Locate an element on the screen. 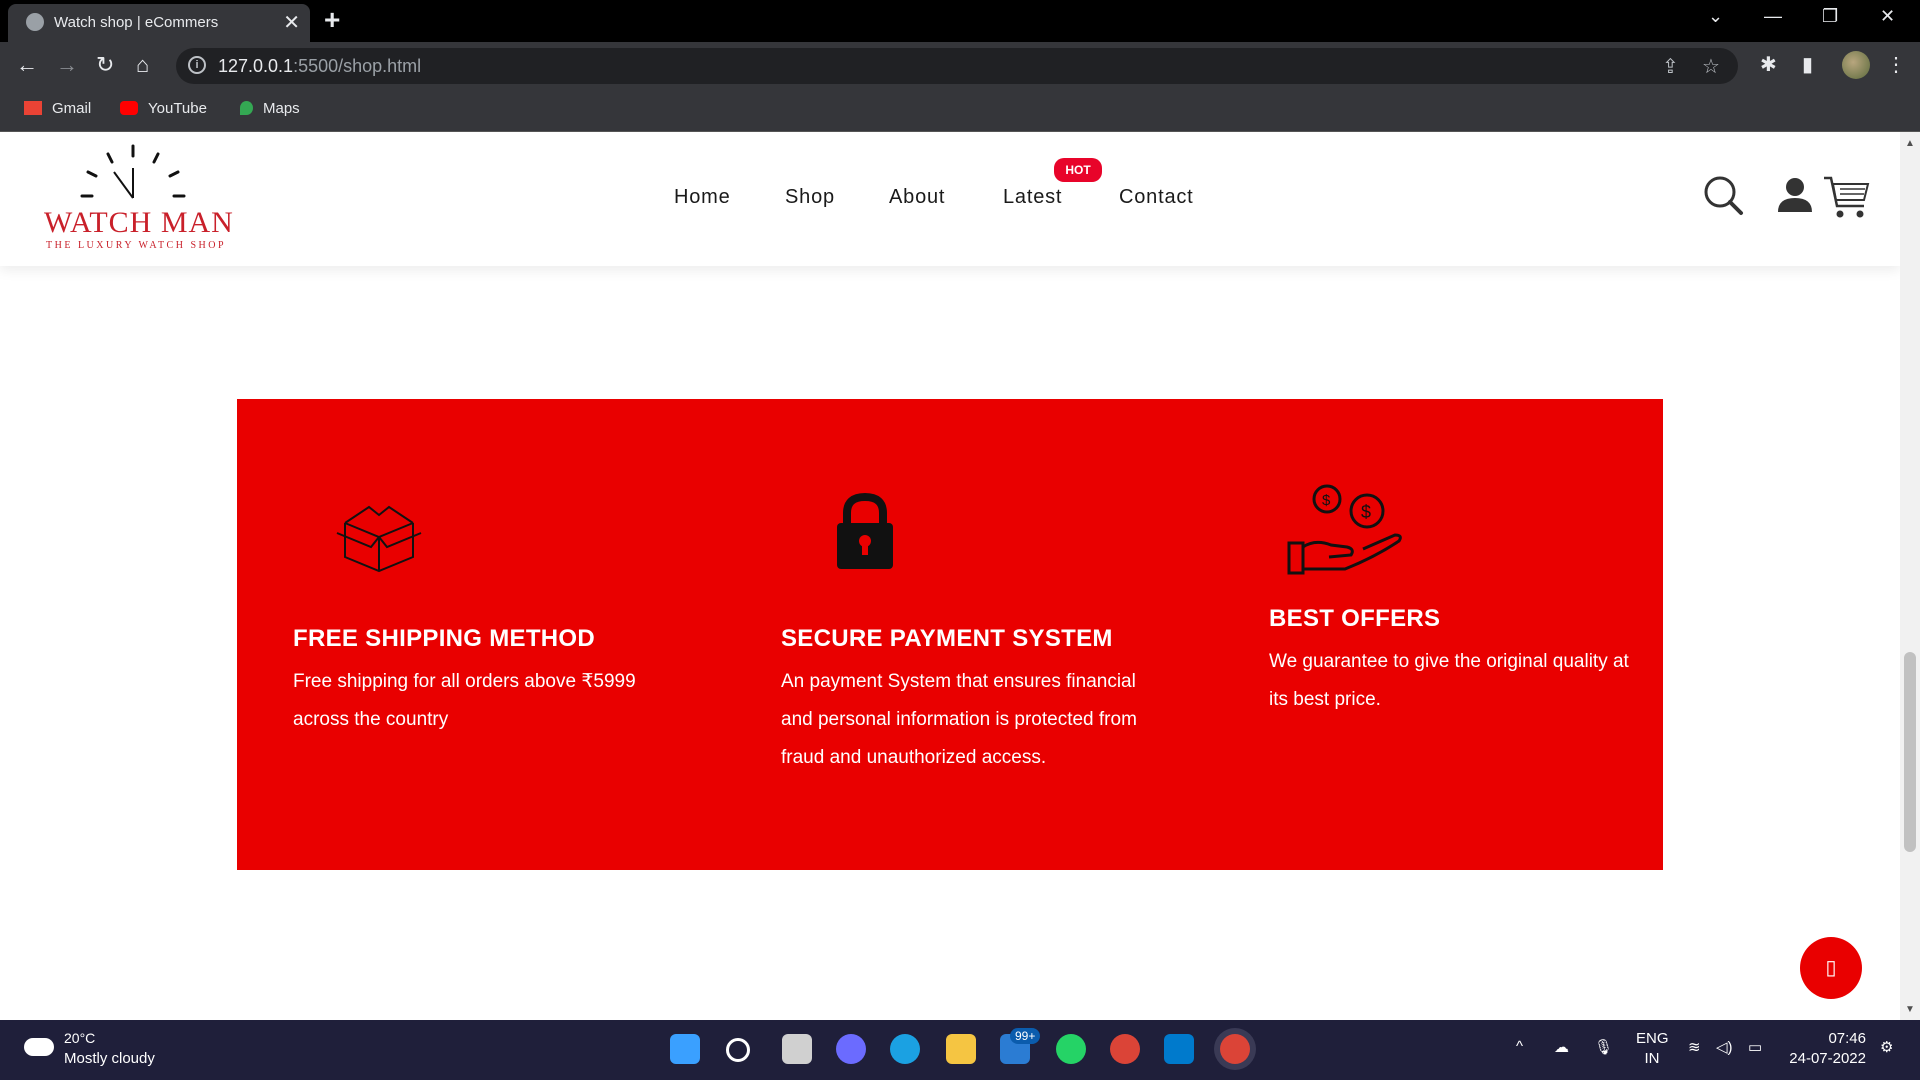 The height and width of the screenshot is (1080, 1920). teams-chat-icon is located at coordinates (851, 1049).